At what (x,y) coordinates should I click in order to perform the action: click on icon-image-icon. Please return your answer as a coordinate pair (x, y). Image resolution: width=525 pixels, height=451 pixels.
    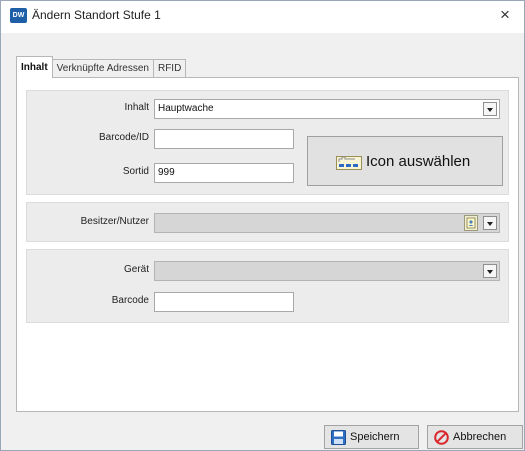
    Looking at the image, I should click on (349, 163).